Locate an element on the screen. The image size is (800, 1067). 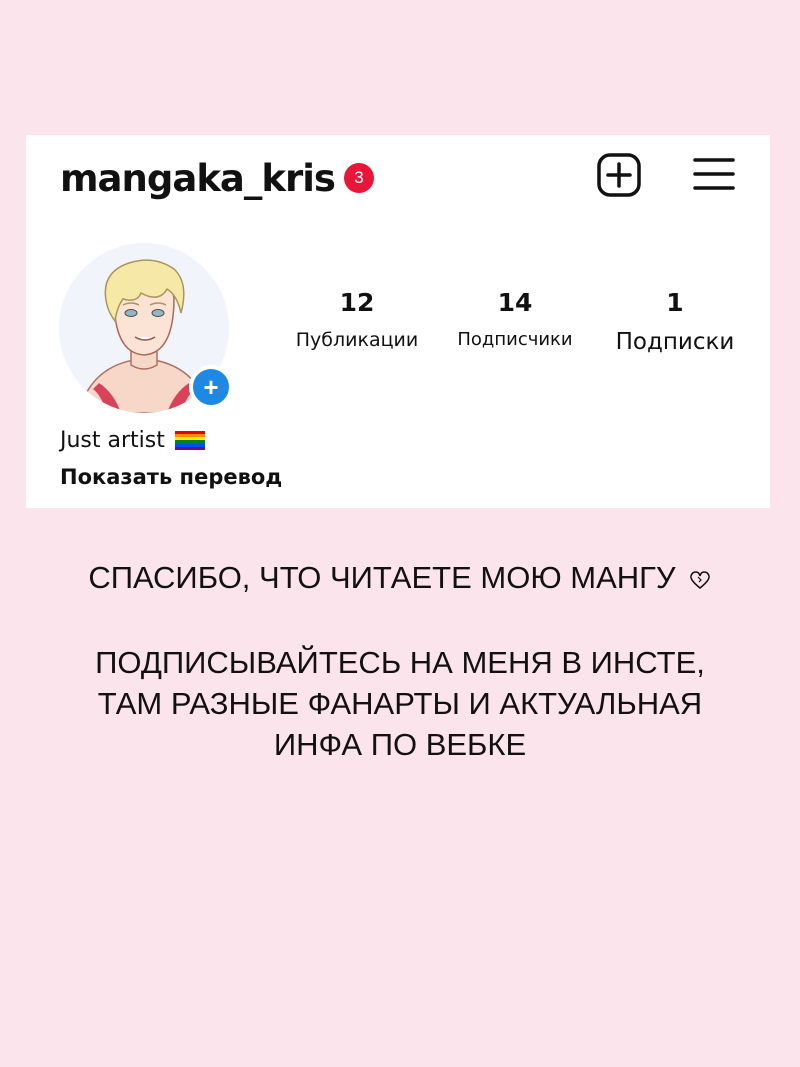
follow-message-line-3: ИНФА ПО ВЕБКЕ is located at coordinates (400, 744).